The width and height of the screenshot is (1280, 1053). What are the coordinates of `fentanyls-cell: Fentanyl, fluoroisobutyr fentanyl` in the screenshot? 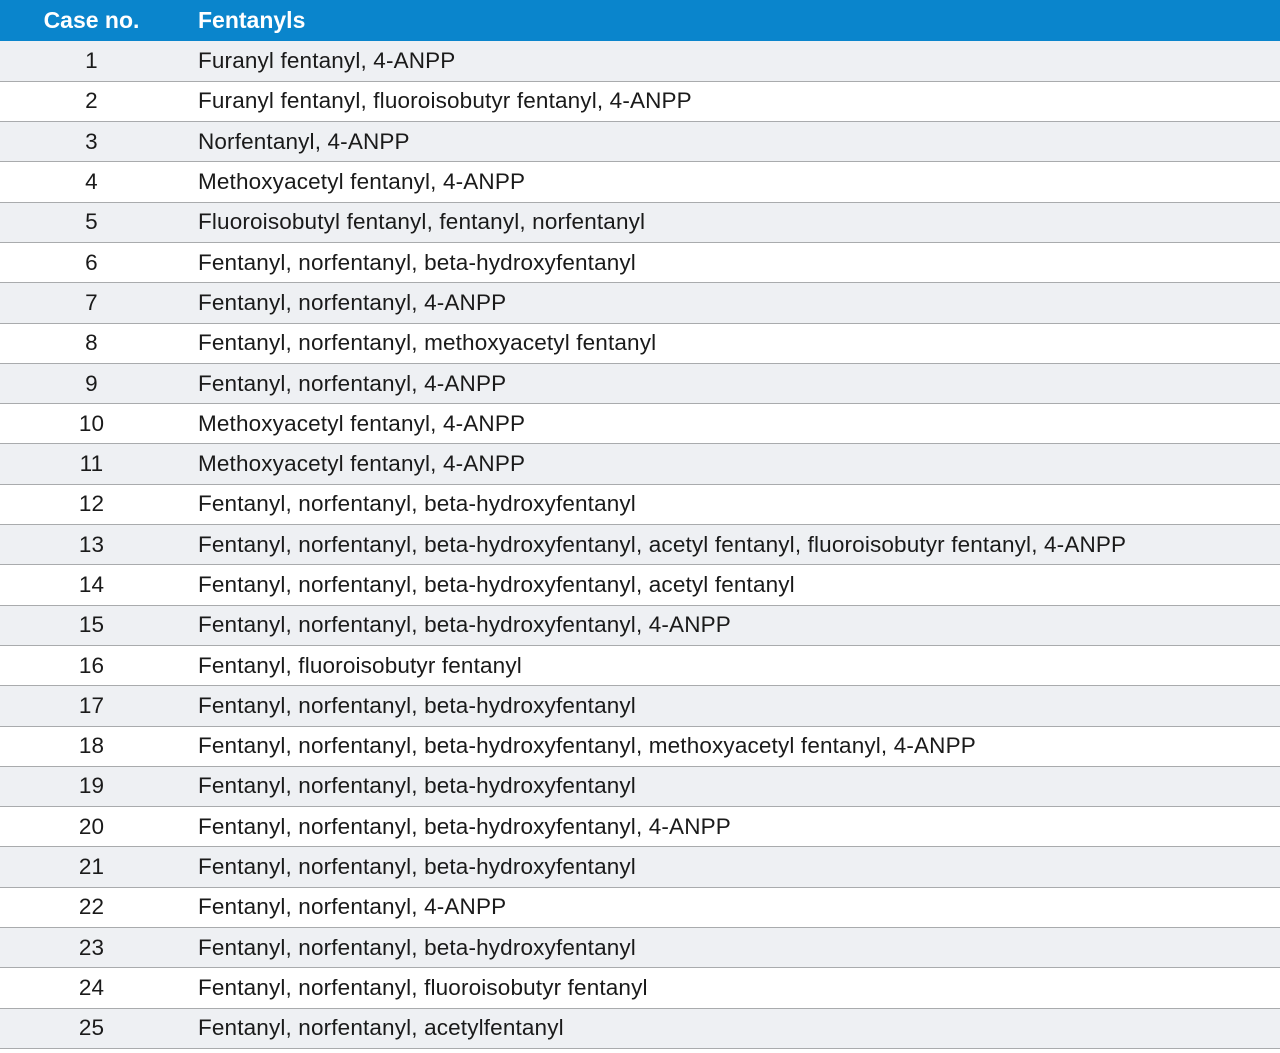 It's located at (360, 665).